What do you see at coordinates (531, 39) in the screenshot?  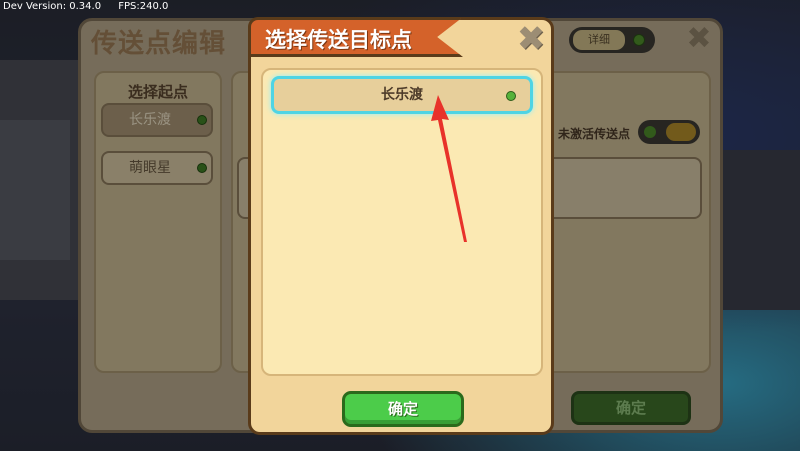 I see `close-icon: ✖` at bounding box center [531, 39].